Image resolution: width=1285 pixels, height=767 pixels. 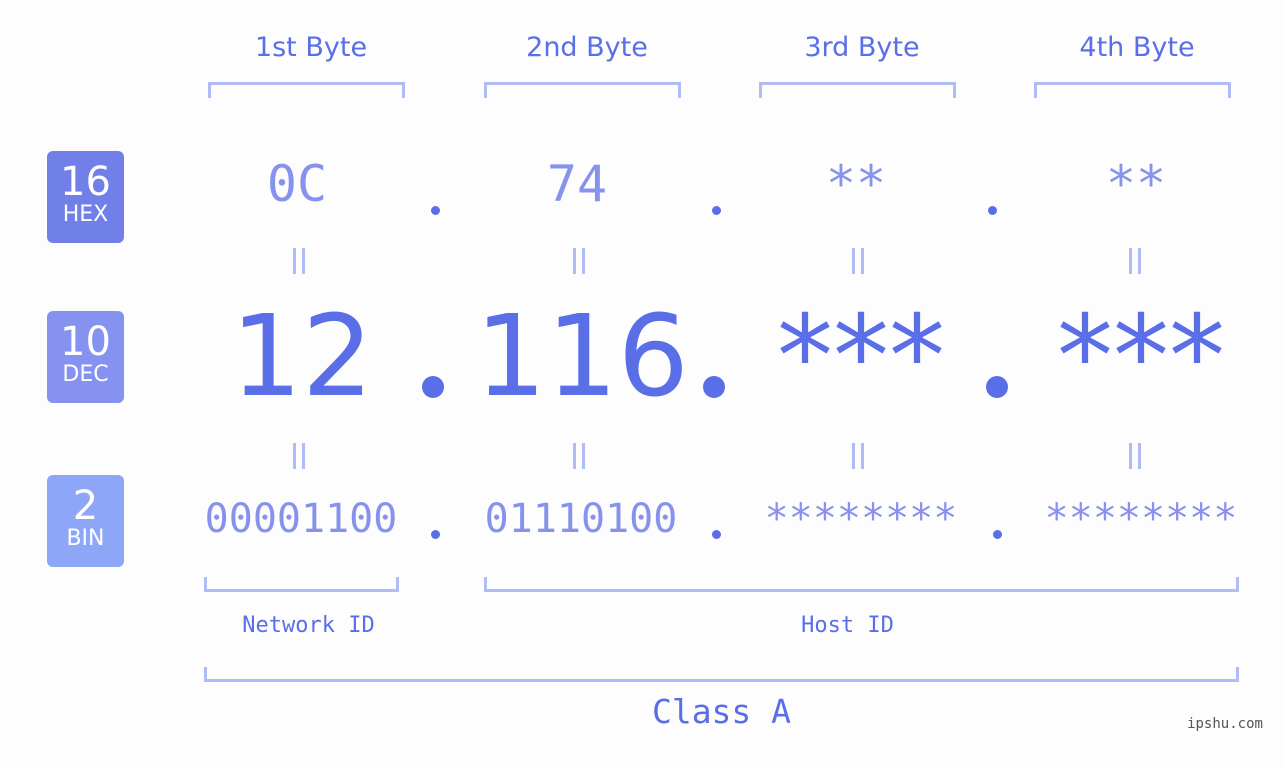 What do you see at coordinates (85, 214) in the screenshot?
I see `hex-badge-label: HEX` at bounding box center [85, 214].